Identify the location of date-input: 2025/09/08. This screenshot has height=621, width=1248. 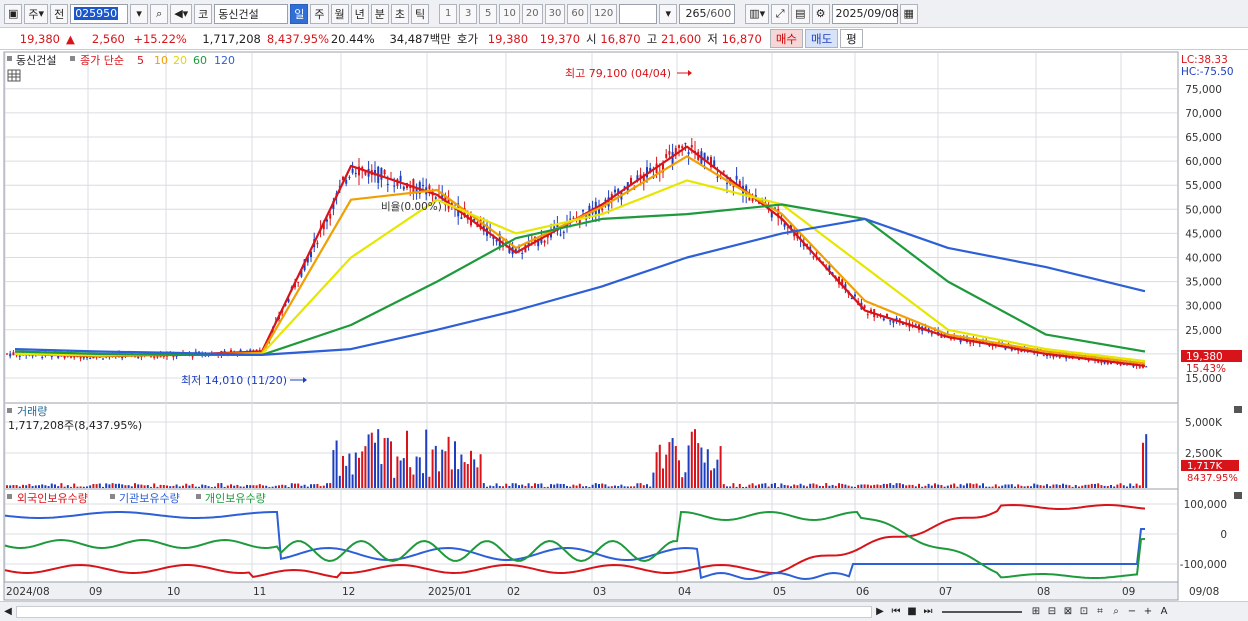
(865, 13).